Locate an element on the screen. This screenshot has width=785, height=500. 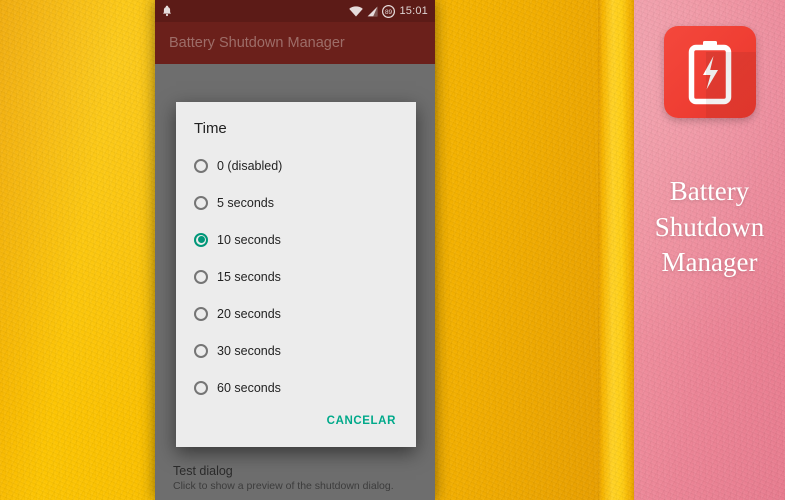
status-bar: 89 15:01 is located at coordinates (295, 11).